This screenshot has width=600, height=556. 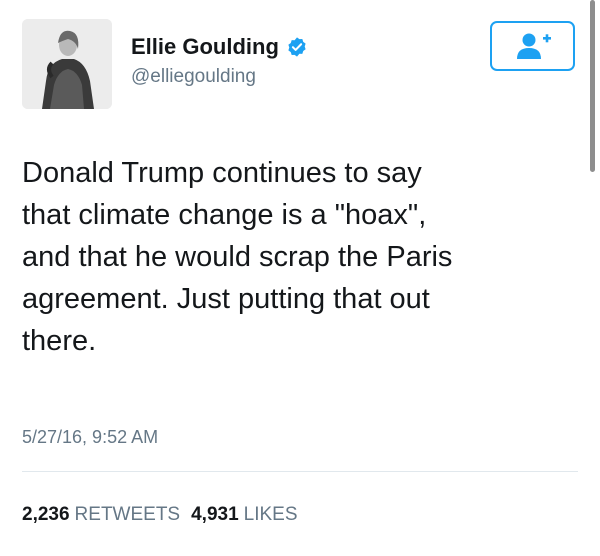 I want to click on follow-button, so click(x=532, y=46).